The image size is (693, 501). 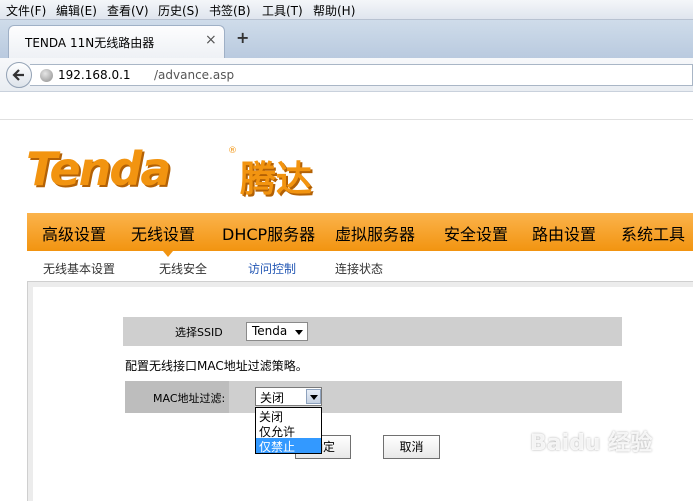 What do you see at coordinates (163, 233) in the screenshot?
I see `nav-wireless: 无线设置` at bounding box center [163, 233].